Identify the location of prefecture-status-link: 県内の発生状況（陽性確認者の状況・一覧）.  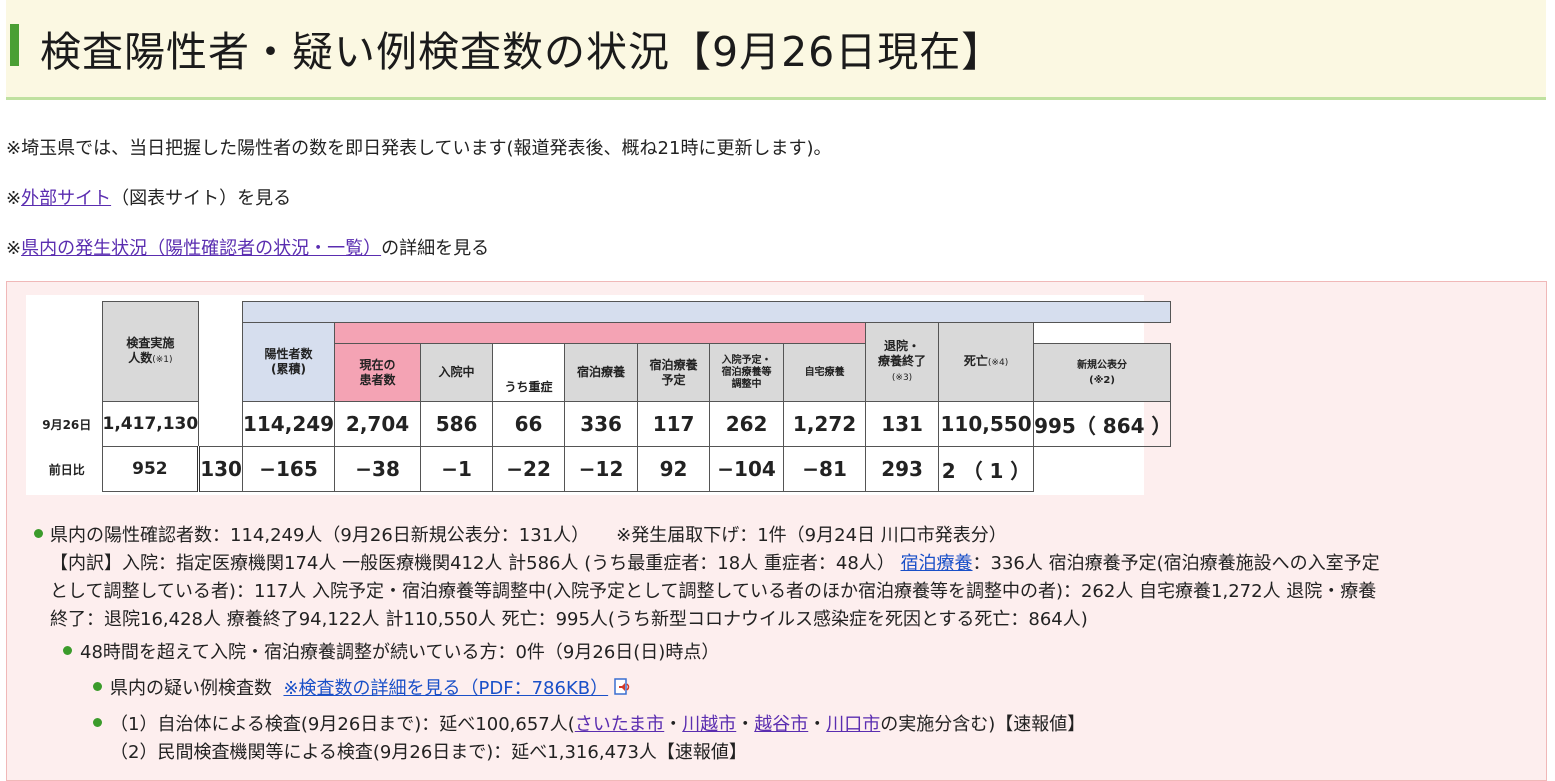
(201, 248).